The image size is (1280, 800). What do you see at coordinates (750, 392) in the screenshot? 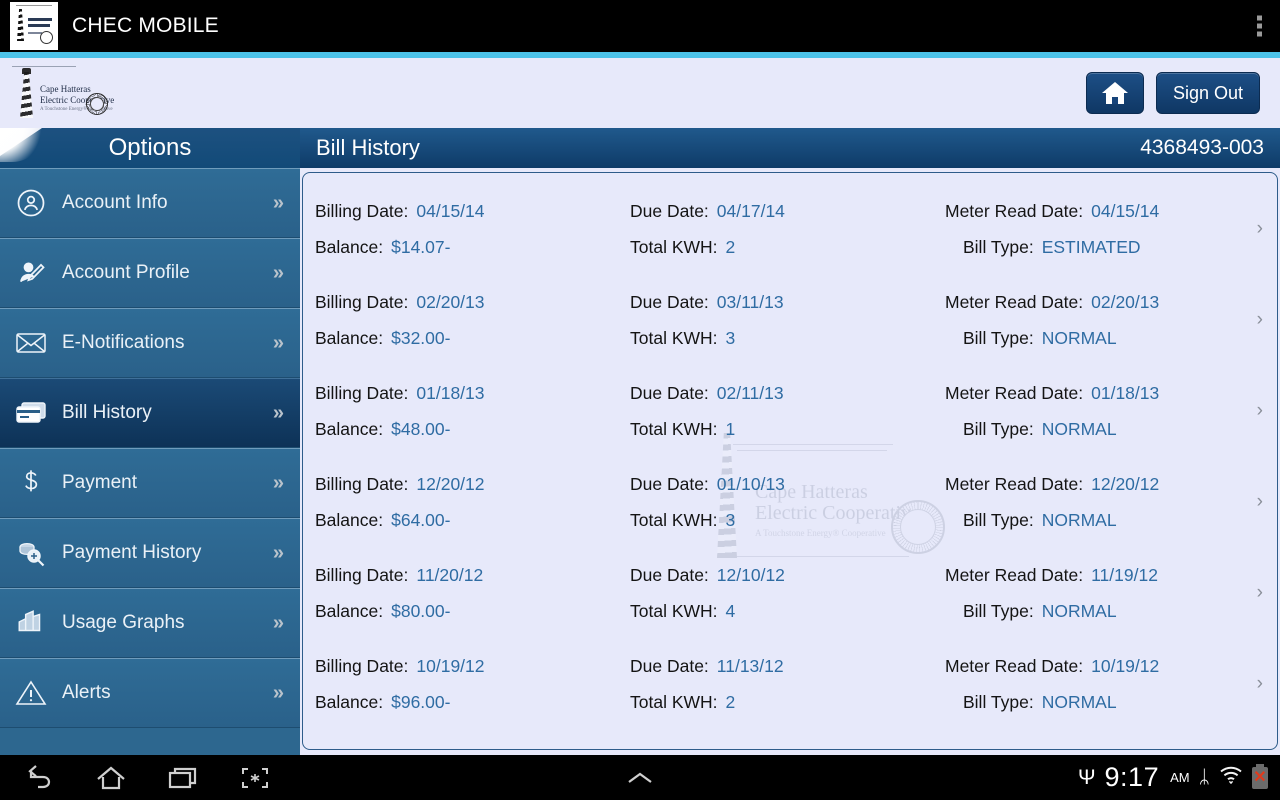
I see `due-date-value: 02/11/13` at bounding box center [750, 392].